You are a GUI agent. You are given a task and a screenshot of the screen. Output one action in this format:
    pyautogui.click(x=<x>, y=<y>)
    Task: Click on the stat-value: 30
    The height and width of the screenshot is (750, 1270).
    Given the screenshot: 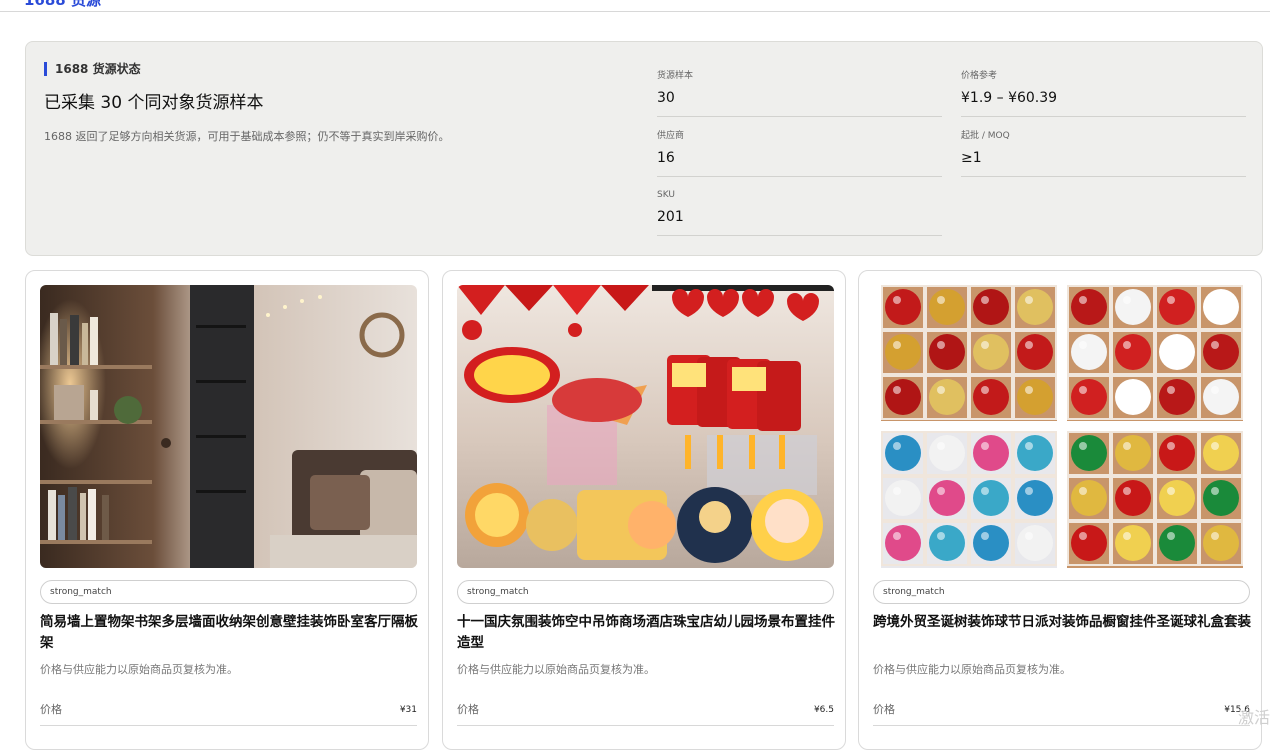 What is the action you would take?
    pyautogui.click(x=666, y=98)
    